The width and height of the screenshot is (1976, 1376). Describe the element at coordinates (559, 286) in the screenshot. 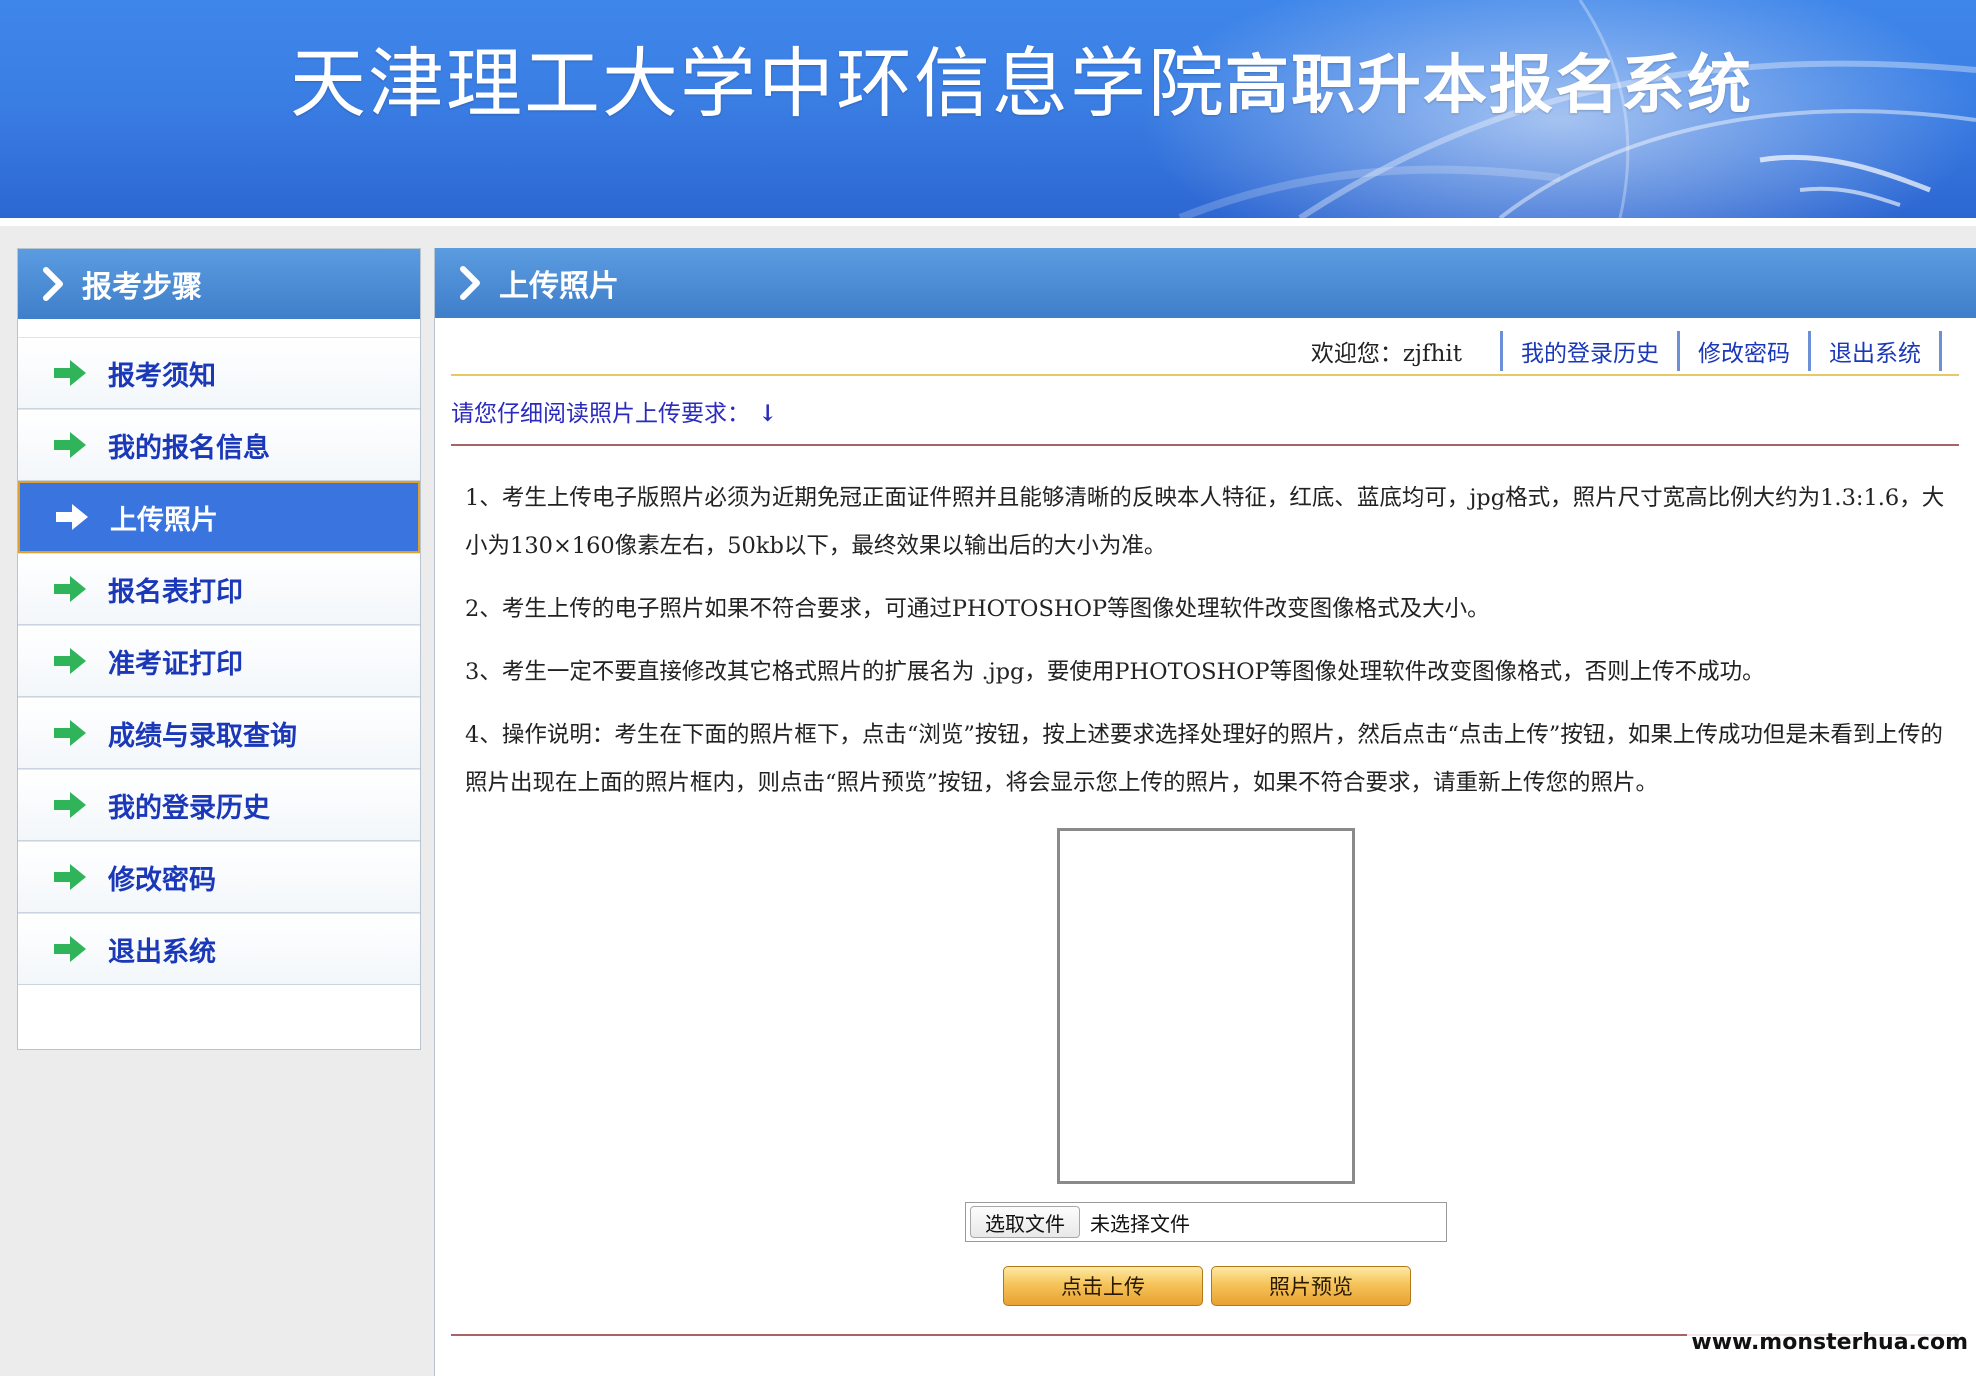

I see `page-title: 上传照片` at that location.